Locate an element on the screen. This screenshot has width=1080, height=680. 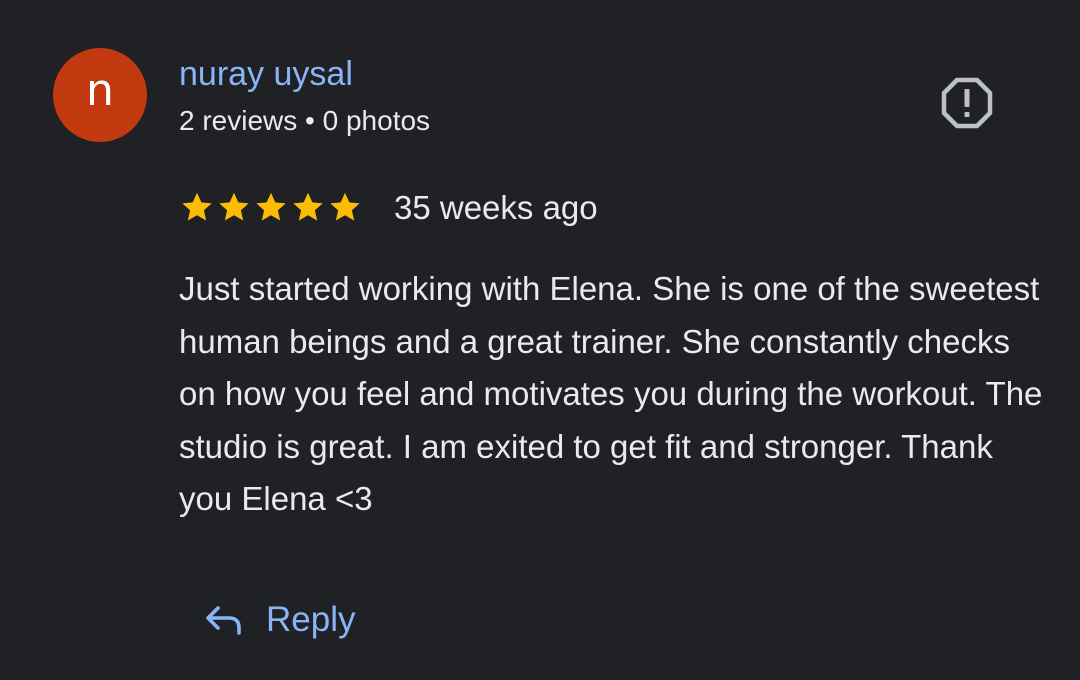
reply-label: Reply is located at coordinates (311, 619).